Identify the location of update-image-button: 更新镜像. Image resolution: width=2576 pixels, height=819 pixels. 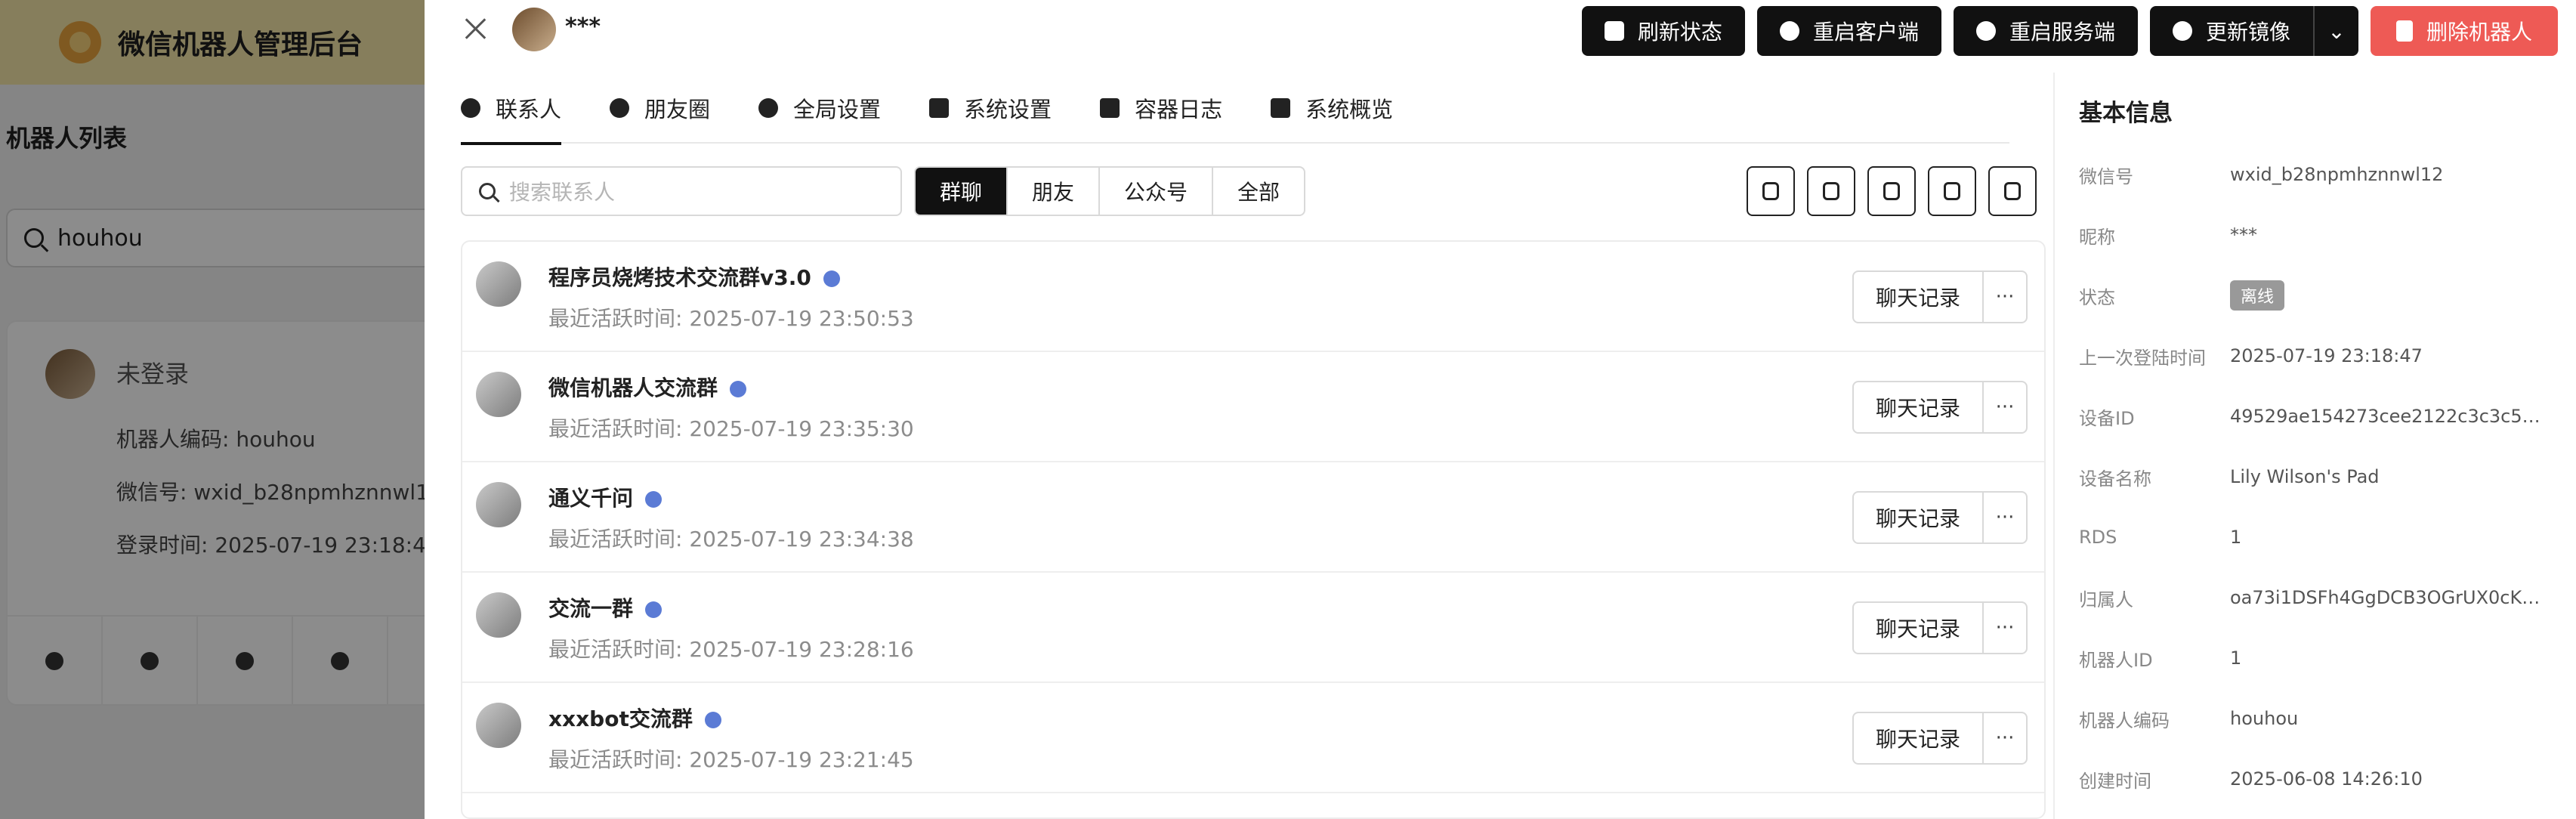
(2231, 31).